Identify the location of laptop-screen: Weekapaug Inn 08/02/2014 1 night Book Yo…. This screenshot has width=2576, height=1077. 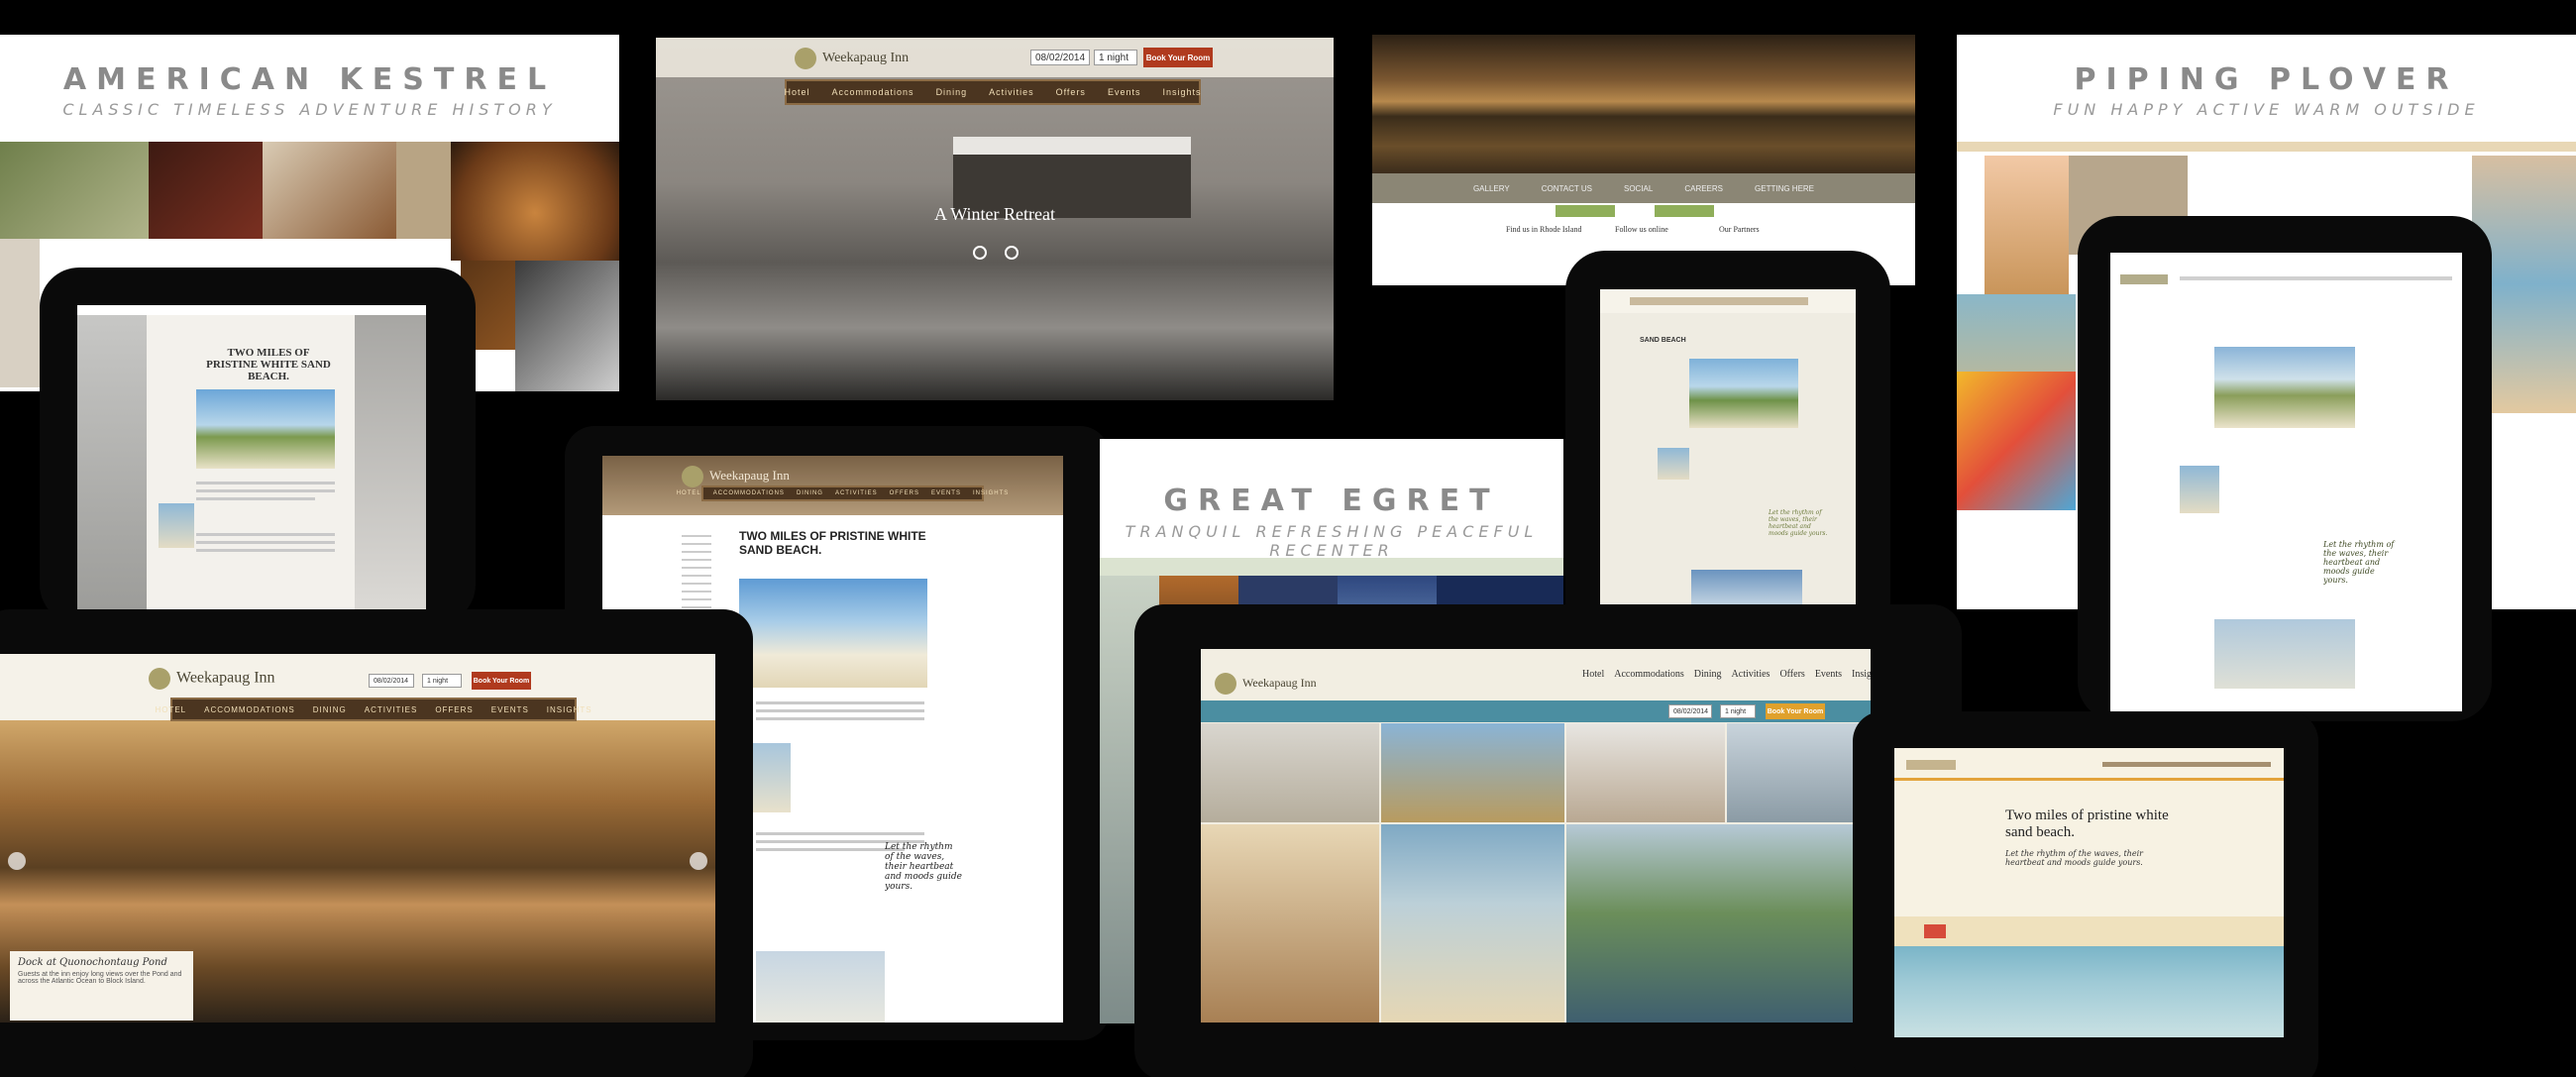
(357, 838).